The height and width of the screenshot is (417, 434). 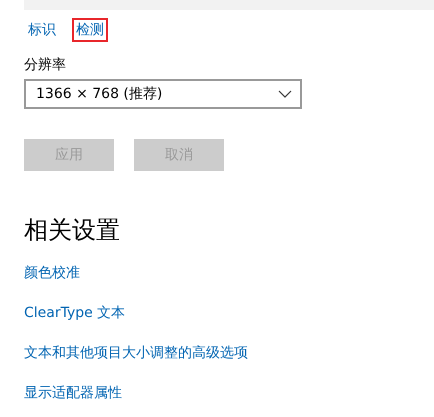 I want to click on settings-link: 显示适配器属性, so click(x=73, y=393).